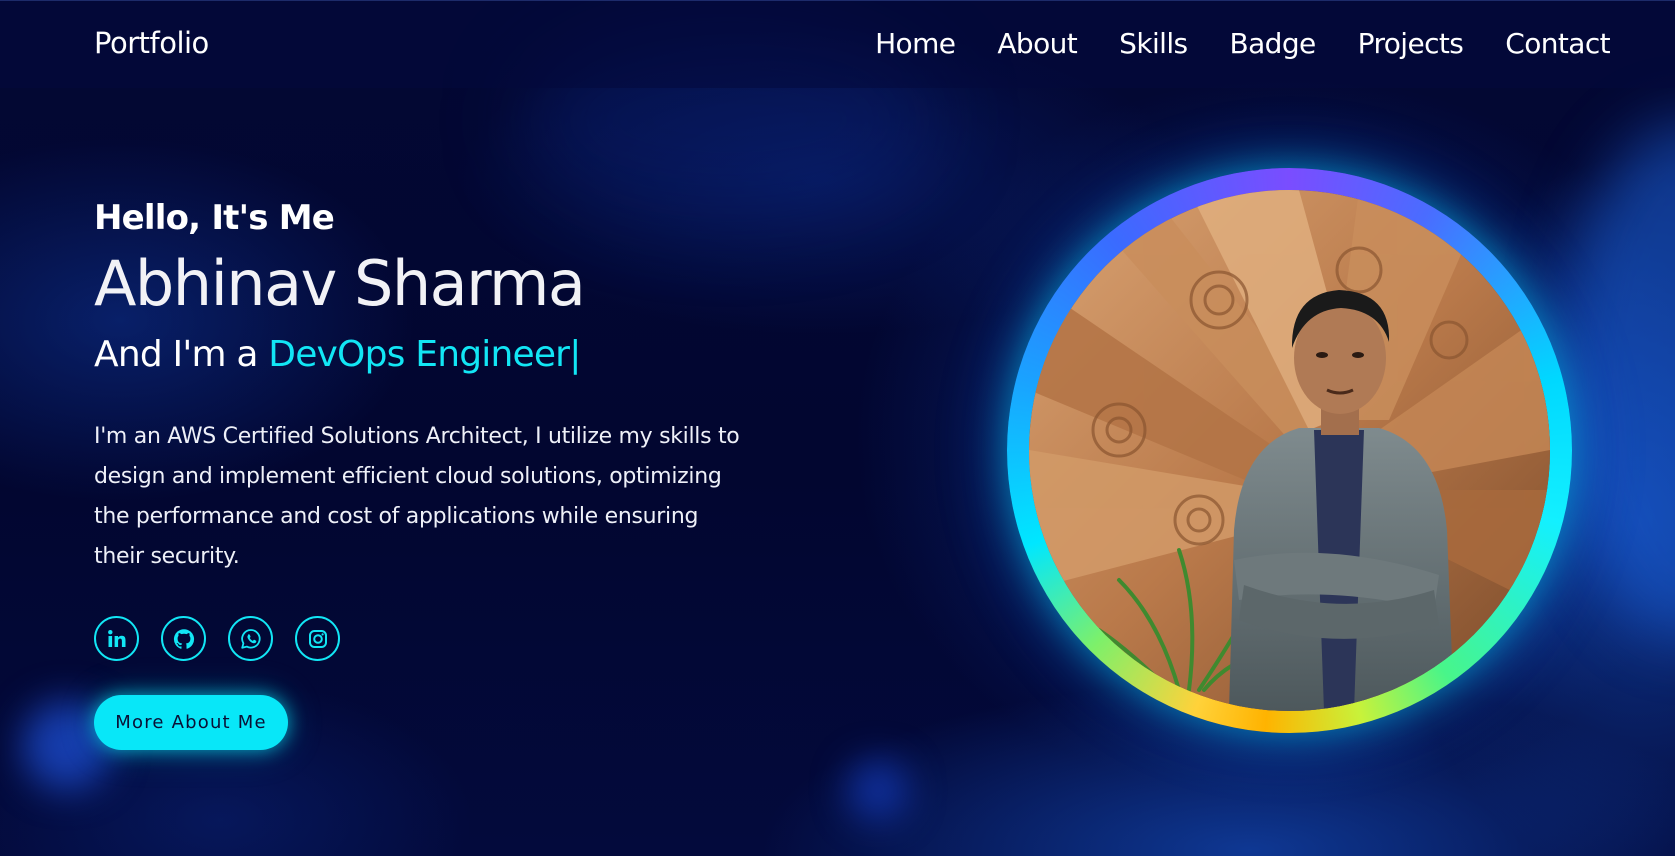  Describe the element at coordinates (915, 43) in the screenshot. I see `nav-home-link: Home` at that location.